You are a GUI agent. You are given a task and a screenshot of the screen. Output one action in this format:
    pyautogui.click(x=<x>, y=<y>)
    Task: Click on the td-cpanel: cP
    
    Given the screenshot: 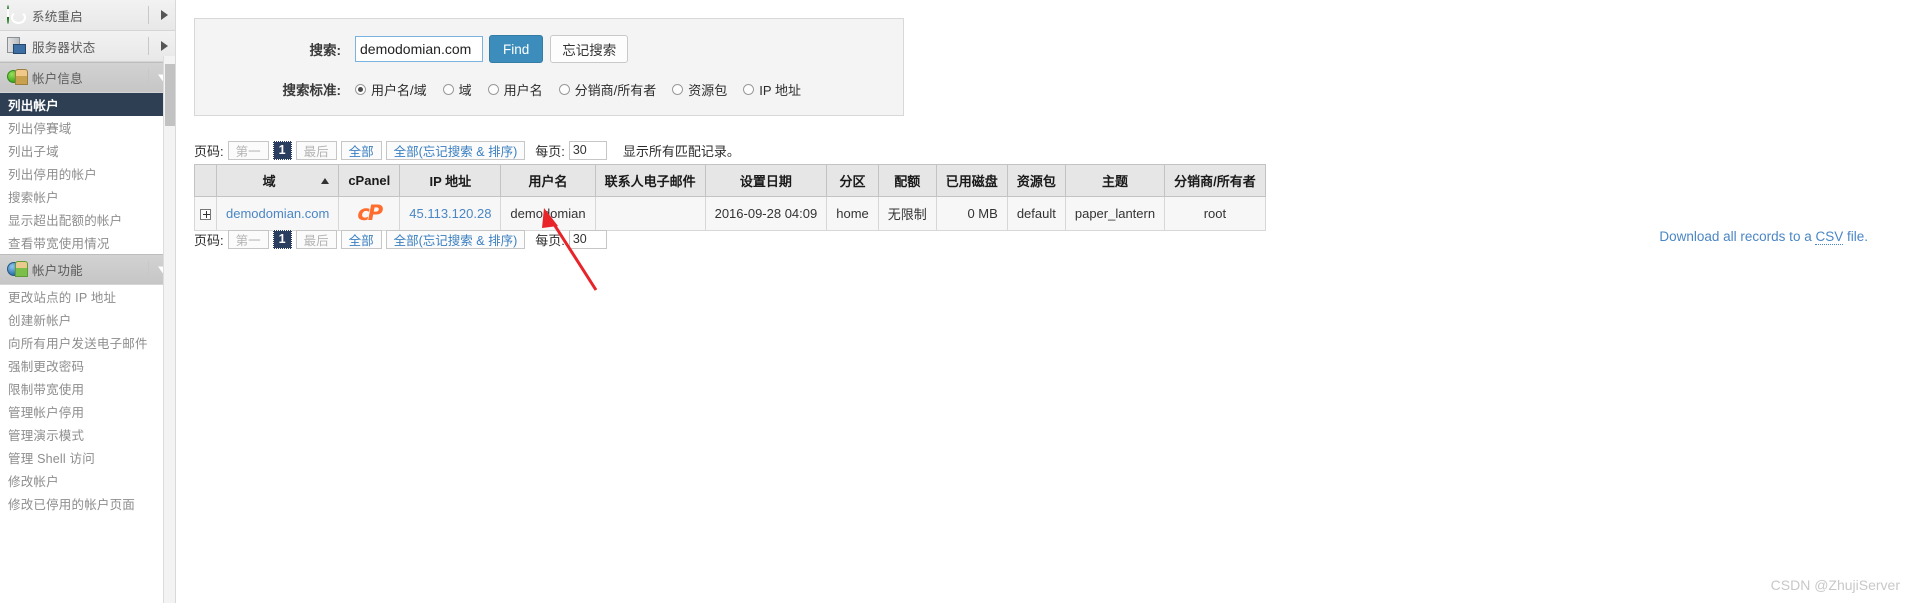 What is the action you would take?
    pyautogui.click(x=369, y=213)
    